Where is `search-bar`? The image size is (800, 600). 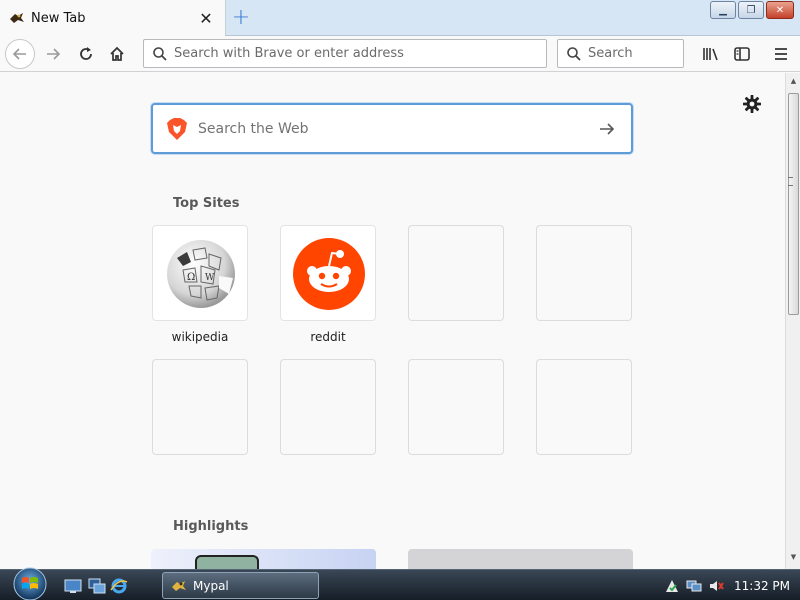 search-bar is located at coordinates (620, 53).